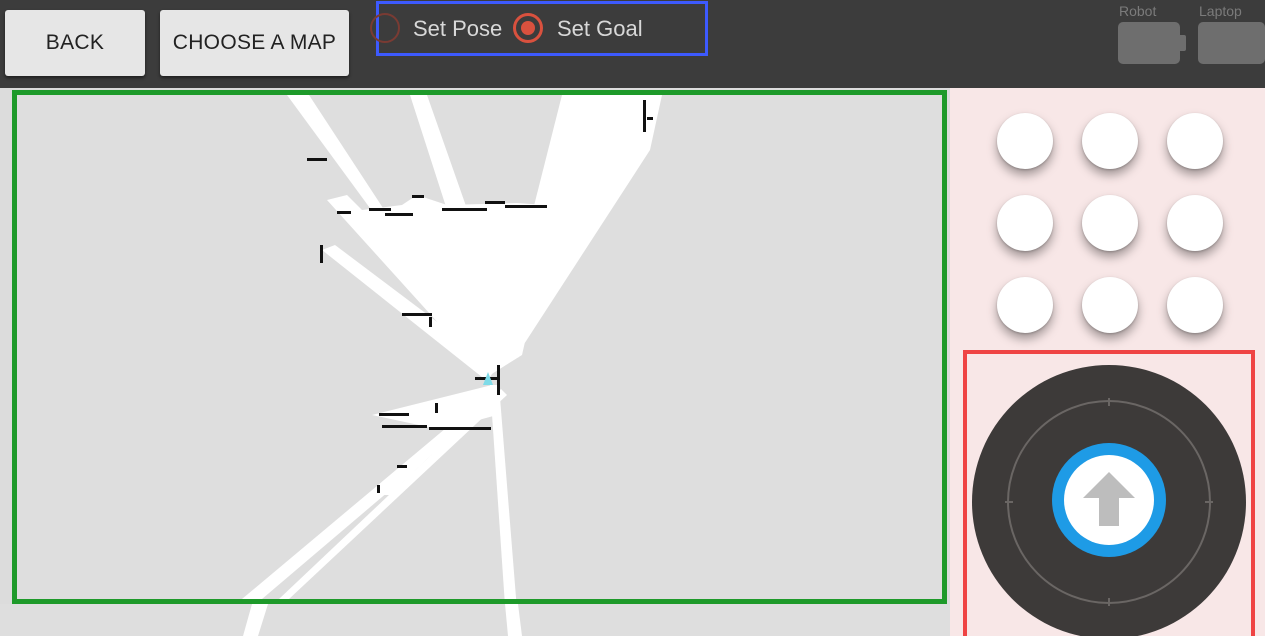 The height and width of the screenshot is (636, 1265). I want to click on set-pose-radio, so click(385, 28).